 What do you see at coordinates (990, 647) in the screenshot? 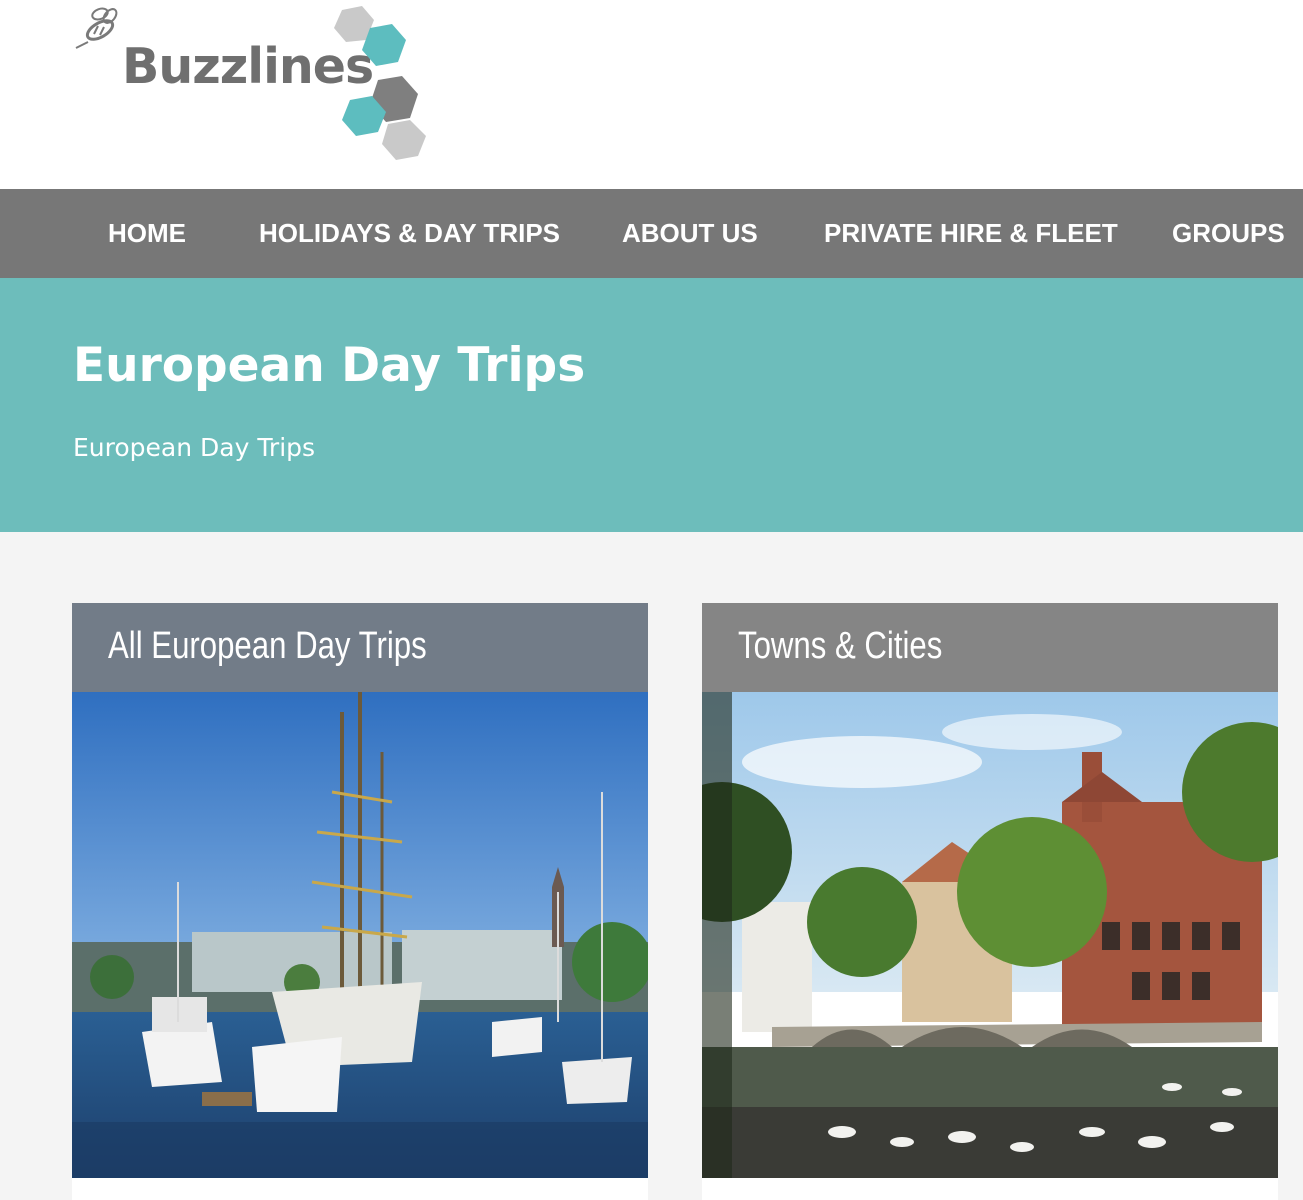
I see `card-header: Towns & Cities` at bounding box center [990, 647].